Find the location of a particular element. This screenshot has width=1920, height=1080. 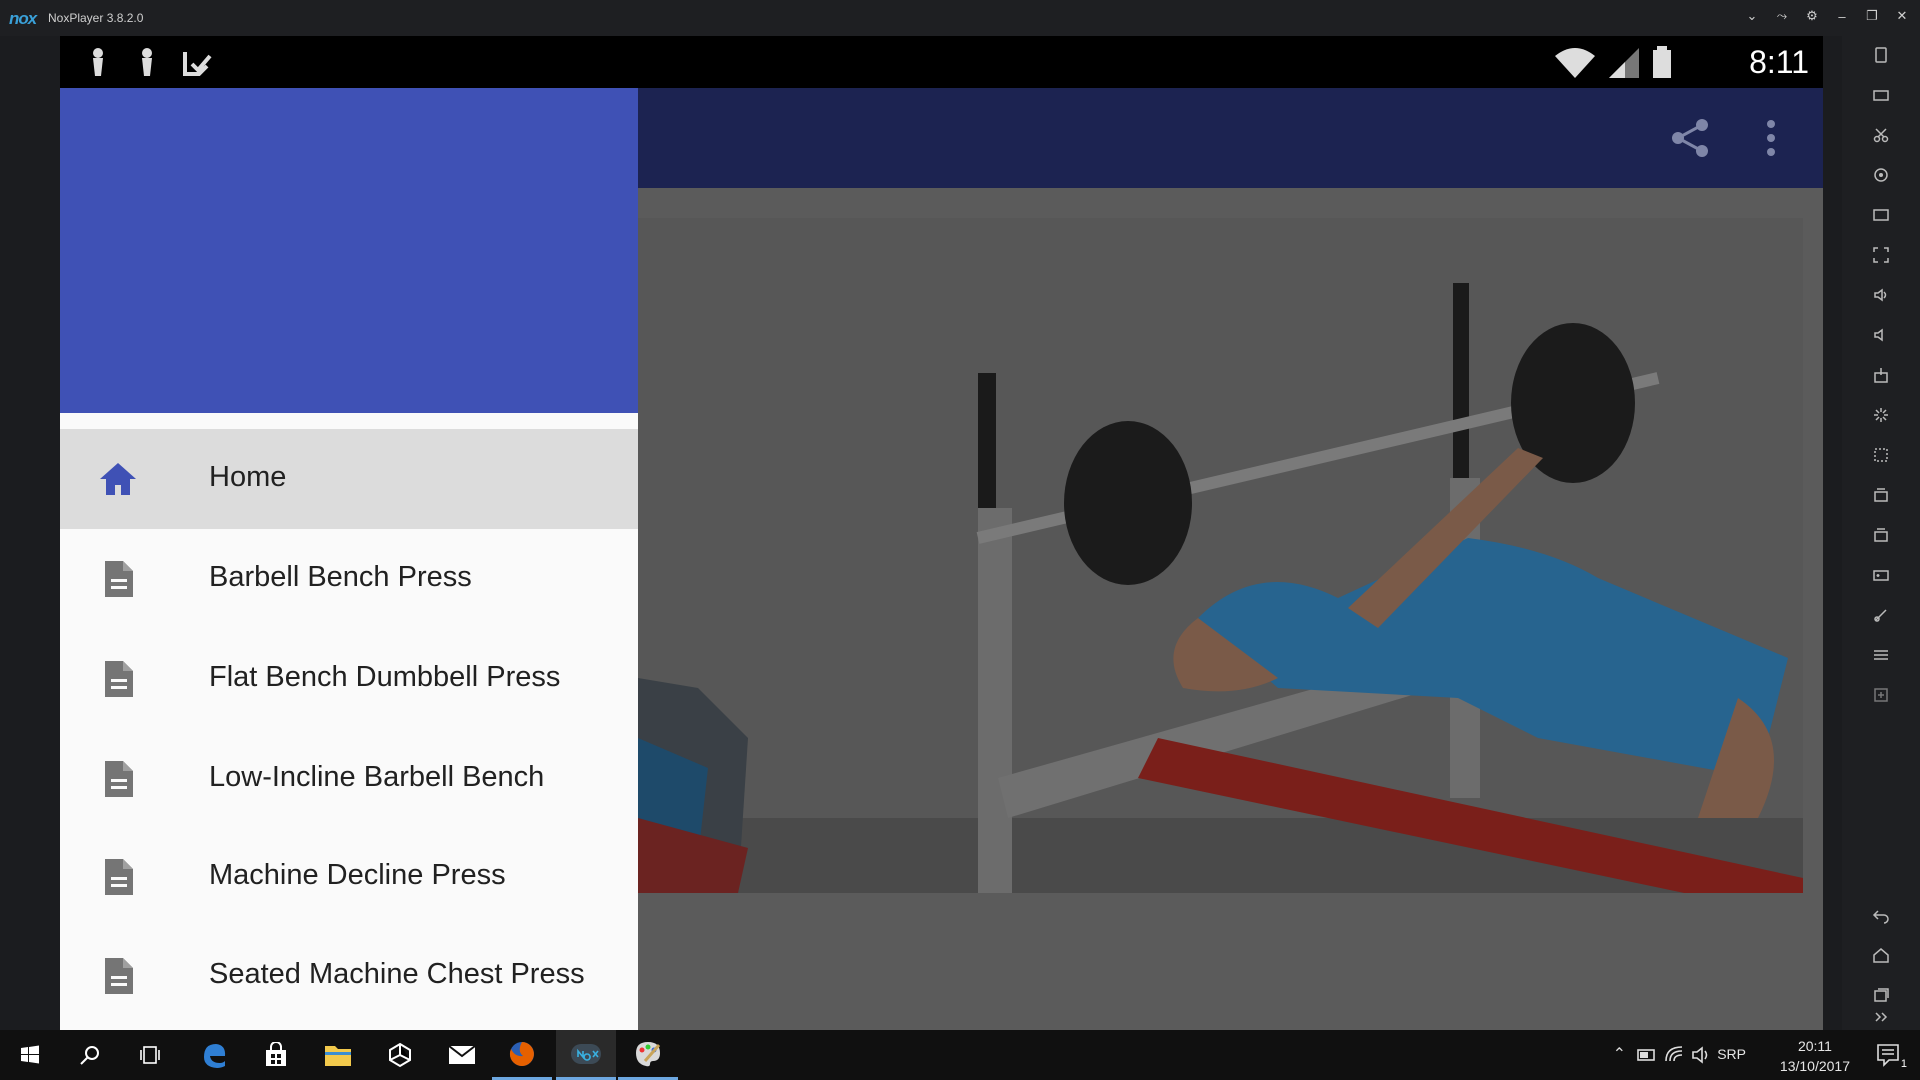

taskbar-date: 13/10/2017 is located at coordinates (1814, 1066).